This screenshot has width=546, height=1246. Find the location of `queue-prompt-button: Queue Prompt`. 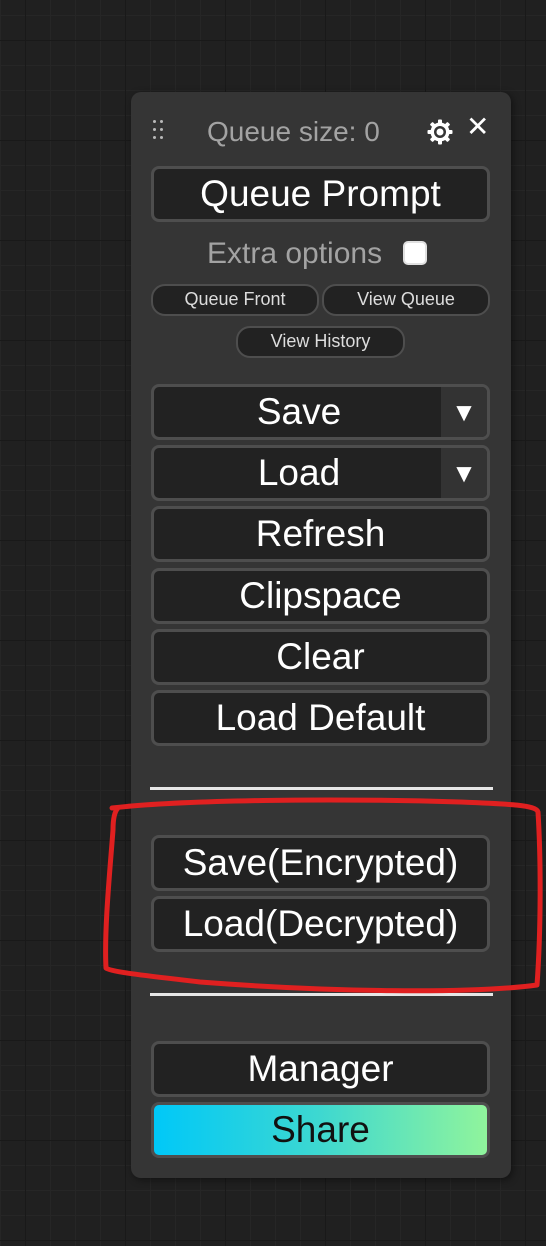

queue-prompt-button: Queue Prompt is located at coordinates (320, 194).